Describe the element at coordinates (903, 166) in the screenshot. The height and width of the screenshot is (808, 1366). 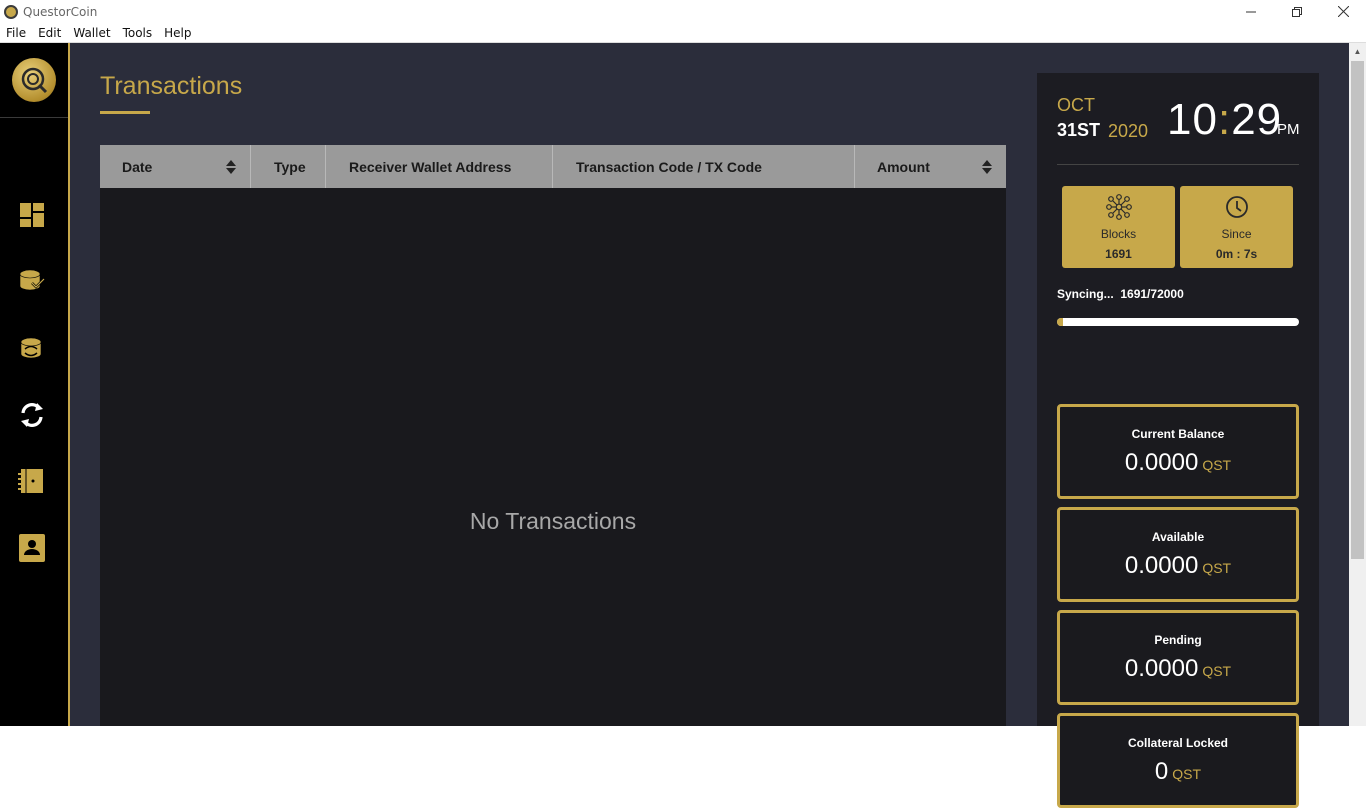
I see `column-label: Amount` at that location.